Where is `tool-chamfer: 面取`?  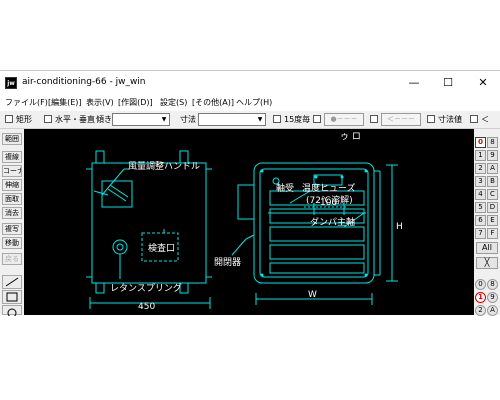 tool-chamfer: 面取 is located at coordinates (12, 199).